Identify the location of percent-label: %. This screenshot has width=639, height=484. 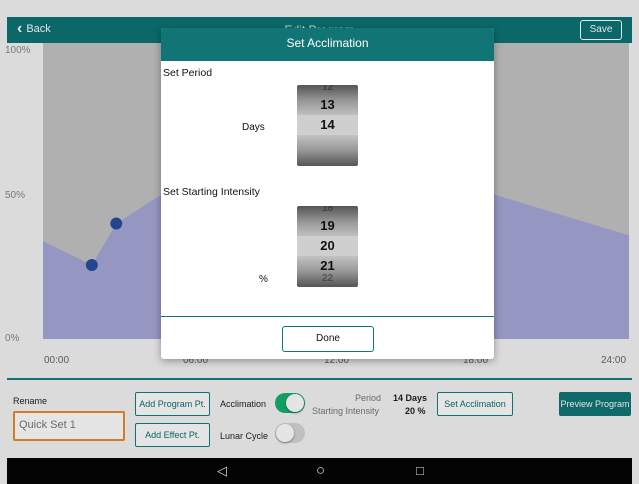
(263, 279).